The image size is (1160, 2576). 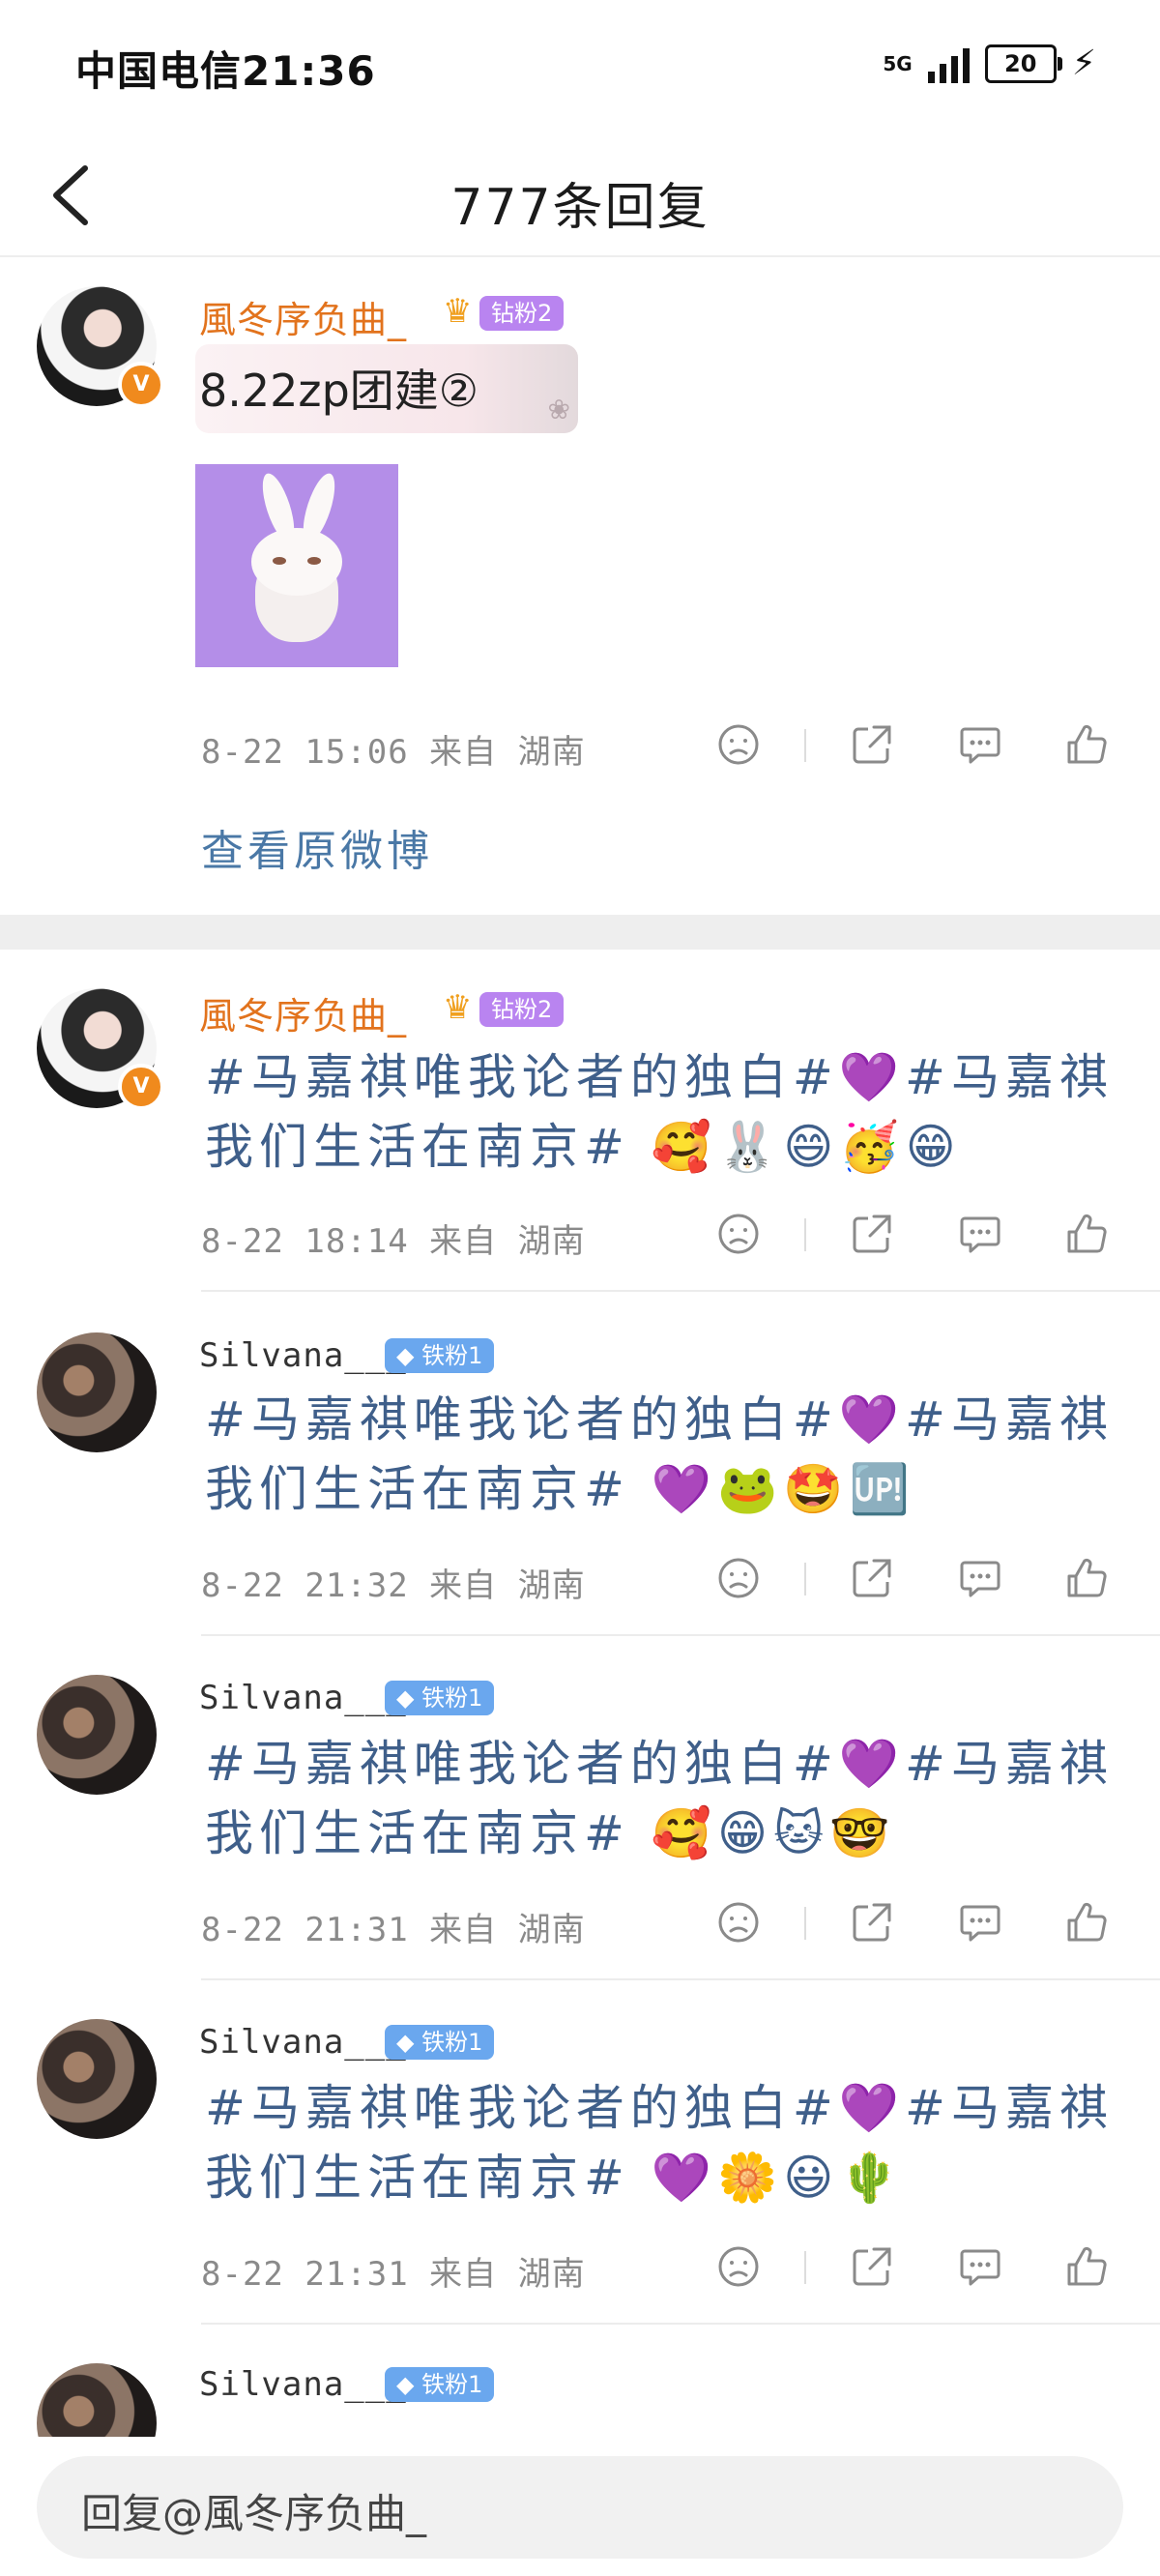 I want to click on battery-level: 20, so click(x=1023, y=63).